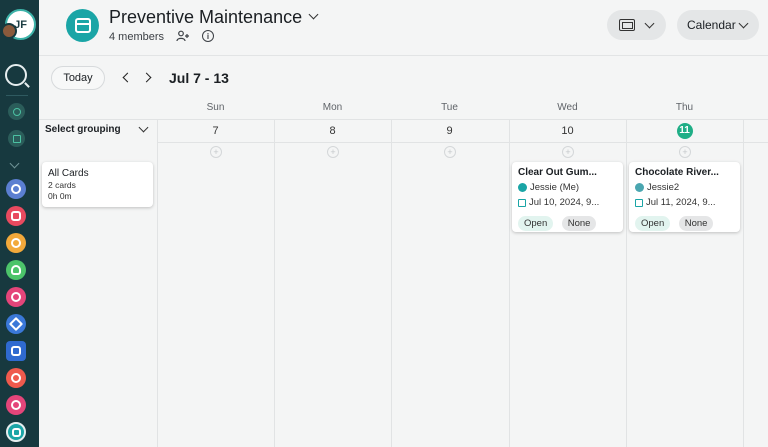 This screenshot has width=768, height=447. Describe the element at coordinates (16, 351) in the screenshot. I see `document-icon` at that location.